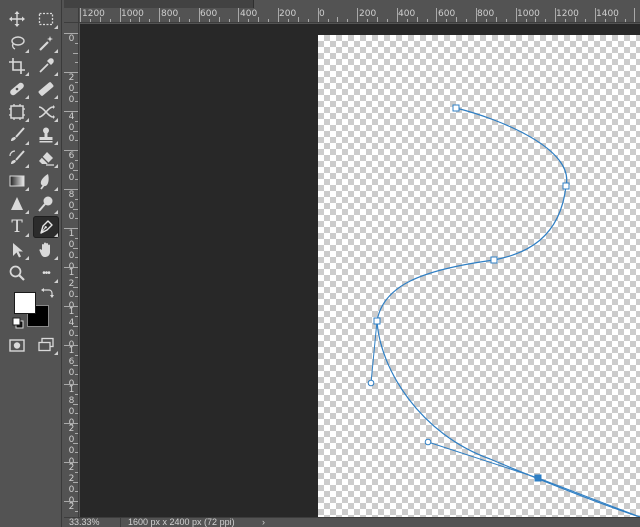 This screenshot has width=640, height=527. I want to click on screen-mode-icon, so click(46, 344).